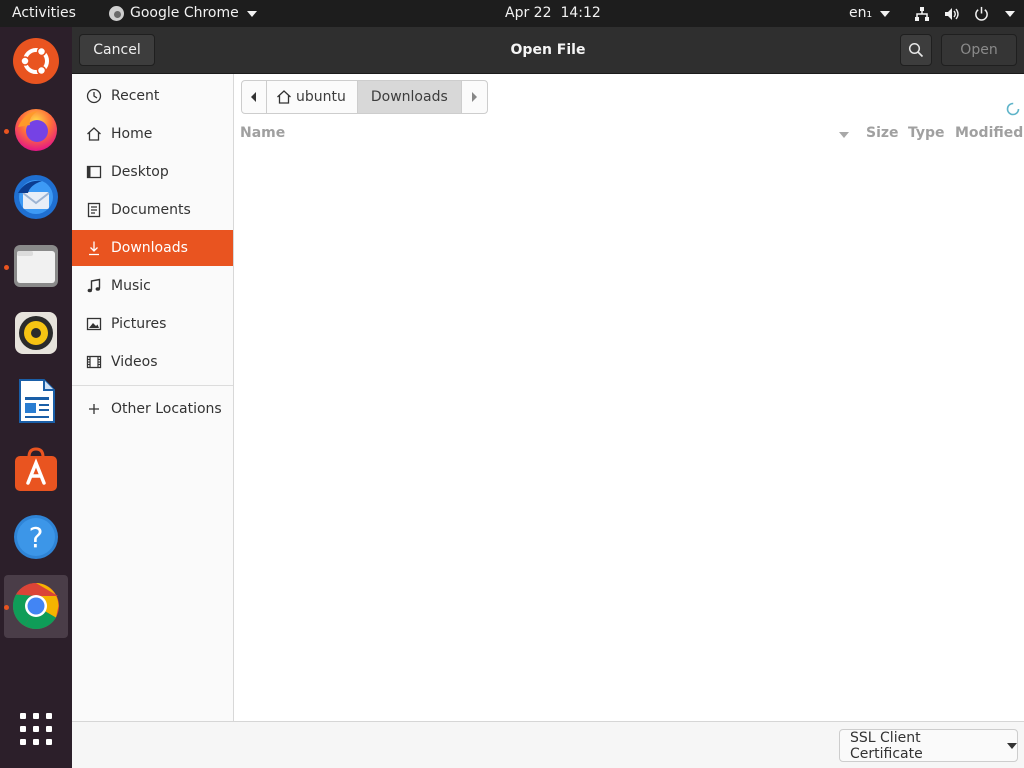 The height and width of the screenshot is (768, 1024). I want to click on network-icon, so click(922, 13).